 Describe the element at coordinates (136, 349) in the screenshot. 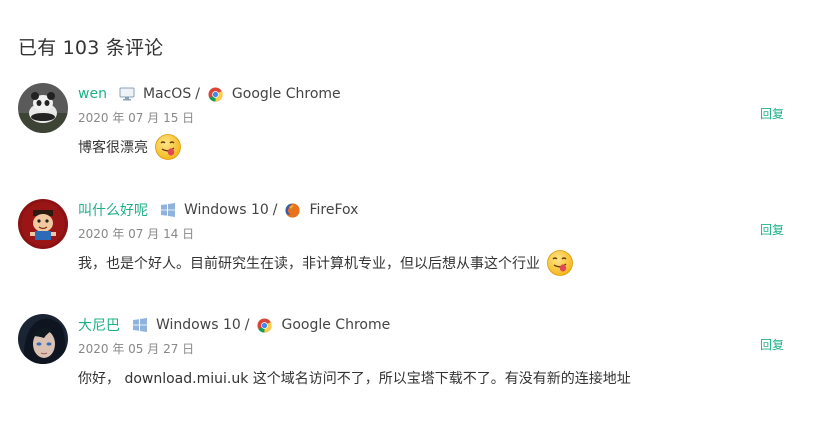

I see `comment-date: 2020 年 05 月 27 日` at that location.